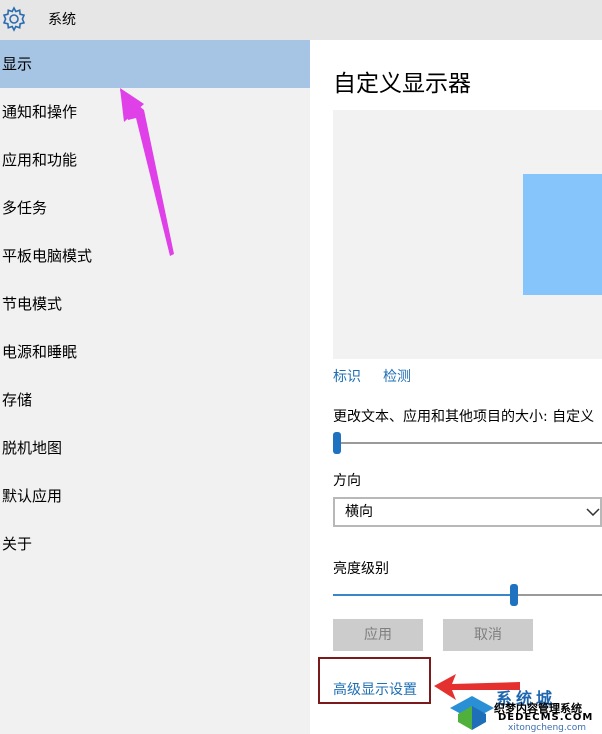 This screenshot has width=602, height=734. Describe the element at coordinates (378, 635) in the screenshot. I see `apply-button: 应用` at that location.